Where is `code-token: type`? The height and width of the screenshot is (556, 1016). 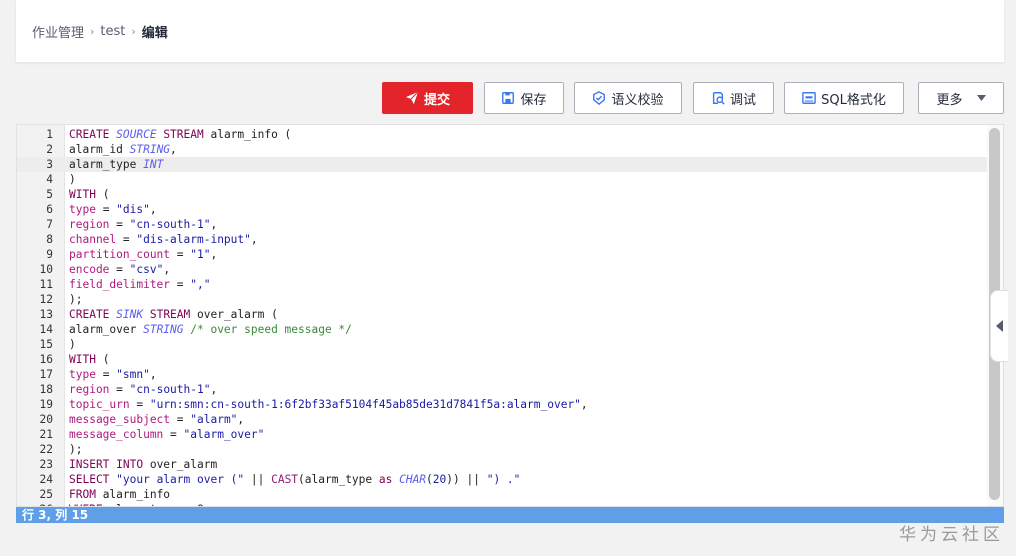 code-token: type is located at coordinates (82, 374).